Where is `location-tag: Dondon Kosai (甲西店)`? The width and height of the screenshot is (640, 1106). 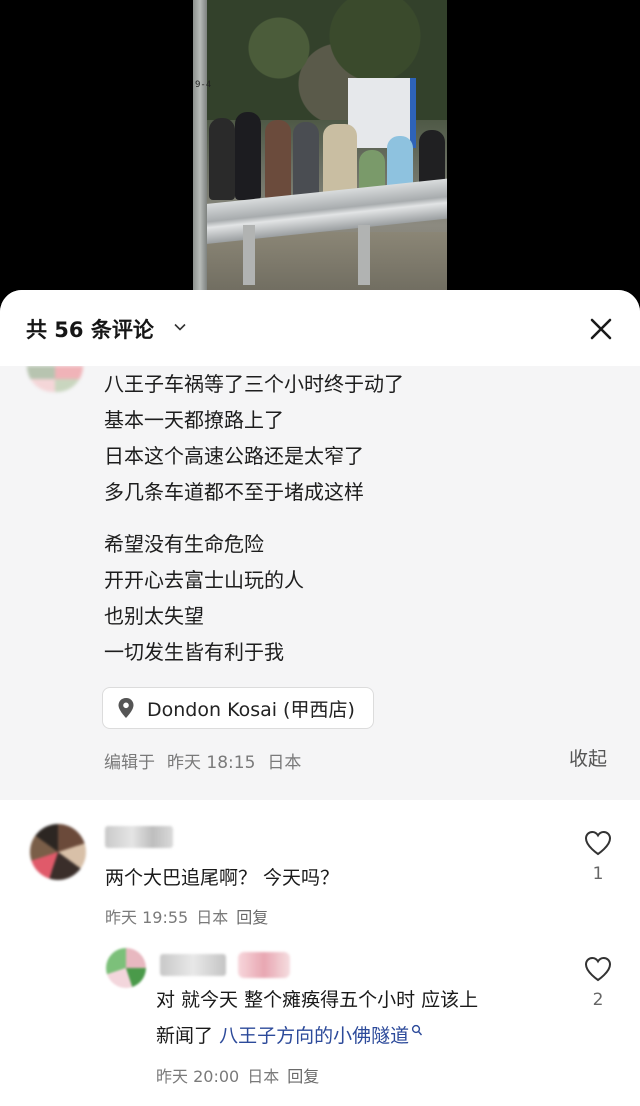 location-tag: Dondon Kosai (甲西店) is located at coordinates (238, 708).